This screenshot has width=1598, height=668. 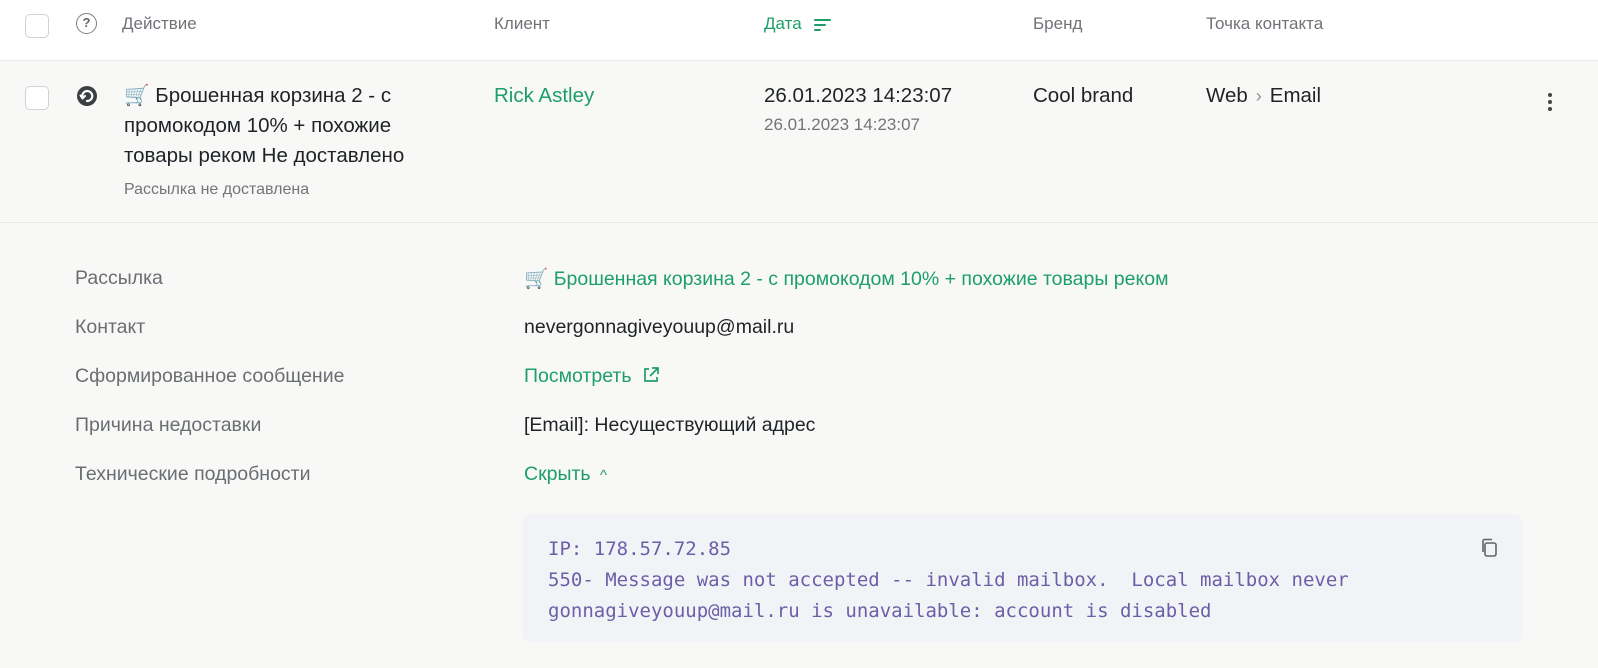 What do you see at coordinates (217, 189) in the screenshot?
I see `row-action-status: Рассылка не доставлена` at bounding box center [217, 189].